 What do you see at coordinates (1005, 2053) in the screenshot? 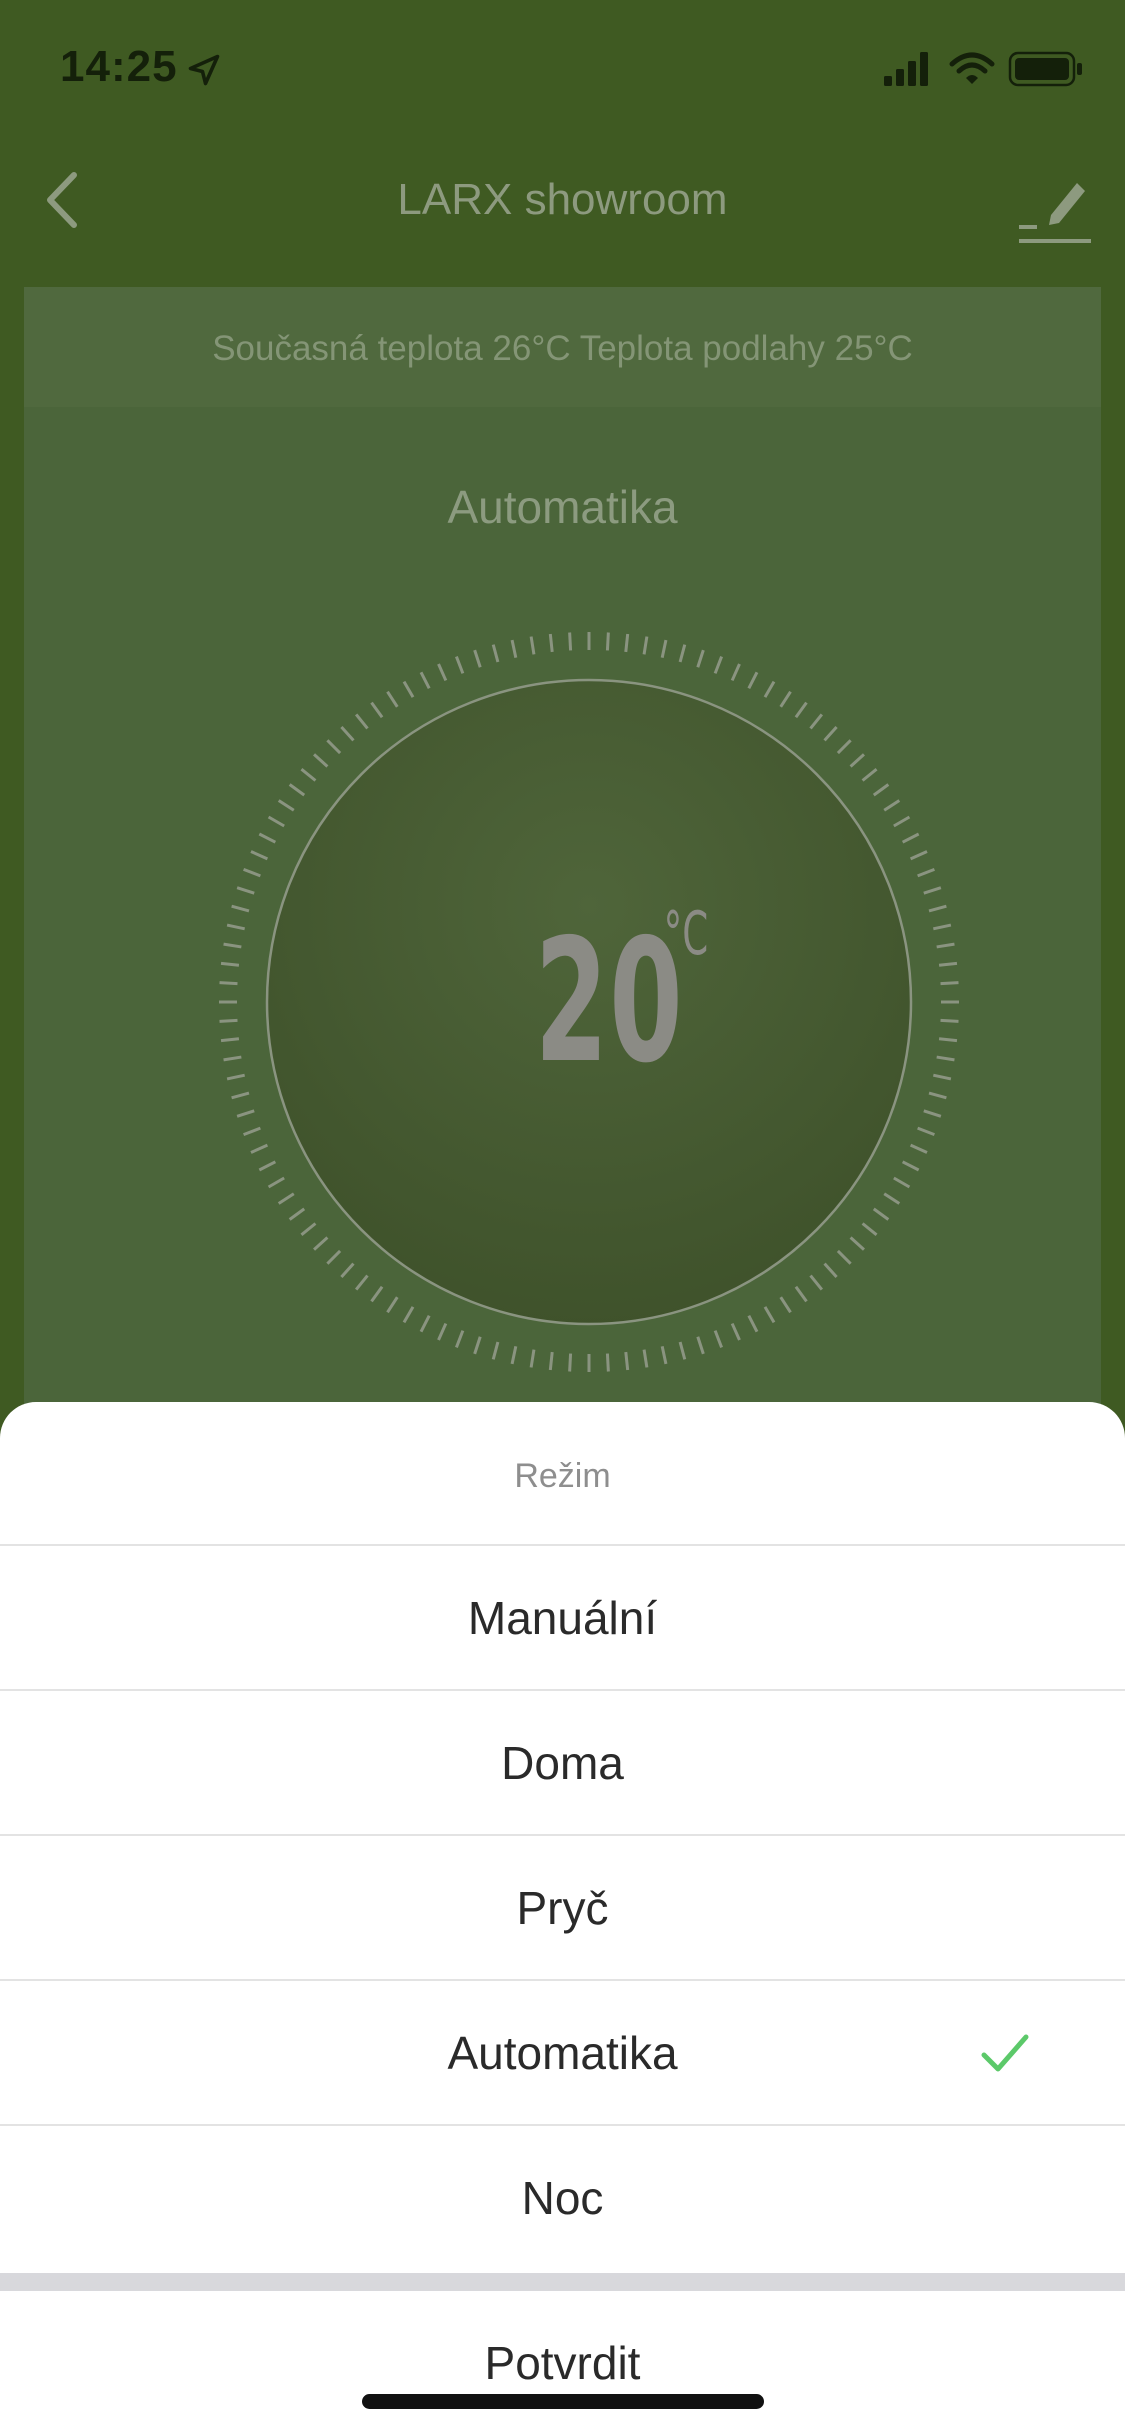
I see `checkmark-icon` at bounding box center [1005, 2053].